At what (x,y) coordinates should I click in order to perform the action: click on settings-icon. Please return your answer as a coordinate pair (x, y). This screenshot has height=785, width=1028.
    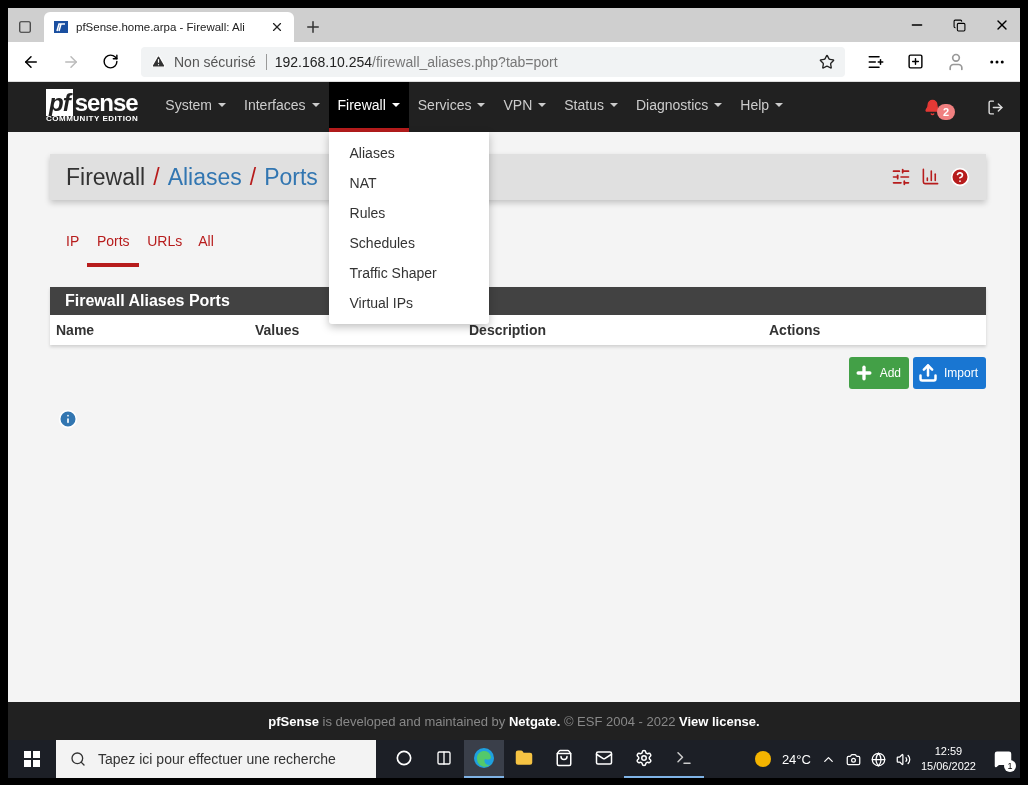
    Looking at the image, I should click on (644, 758).